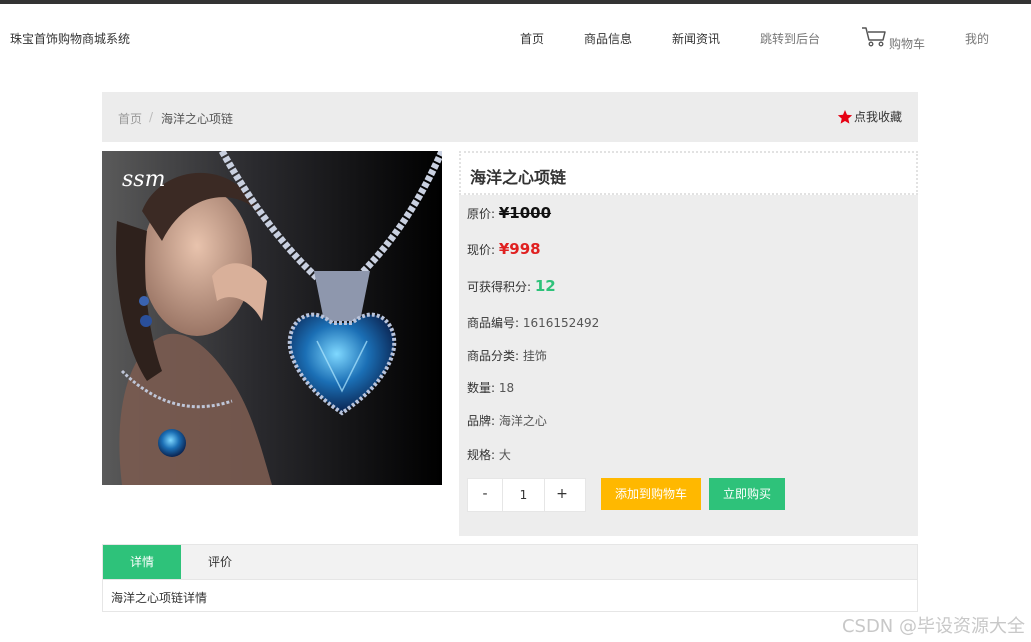 This screenshot has width=1031, height=642. Describe the element at coordinates (485, 495) in the screenshot. I see `quantity-decrease-button: -` at that location.